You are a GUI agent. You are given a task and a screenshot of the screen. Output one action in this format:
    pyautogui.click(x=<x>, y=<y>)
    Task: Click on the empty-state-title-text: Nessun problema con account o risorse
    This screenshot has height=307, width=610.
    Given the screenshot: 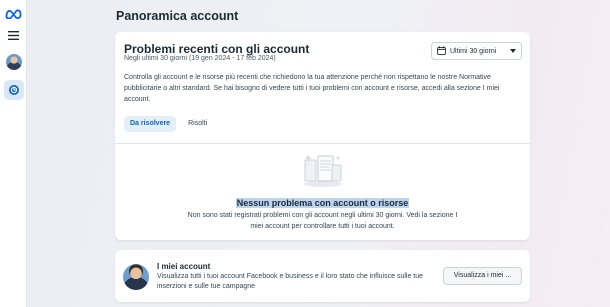 What is the action you would take?
    pyautogui.click(x=322, y=203)
    